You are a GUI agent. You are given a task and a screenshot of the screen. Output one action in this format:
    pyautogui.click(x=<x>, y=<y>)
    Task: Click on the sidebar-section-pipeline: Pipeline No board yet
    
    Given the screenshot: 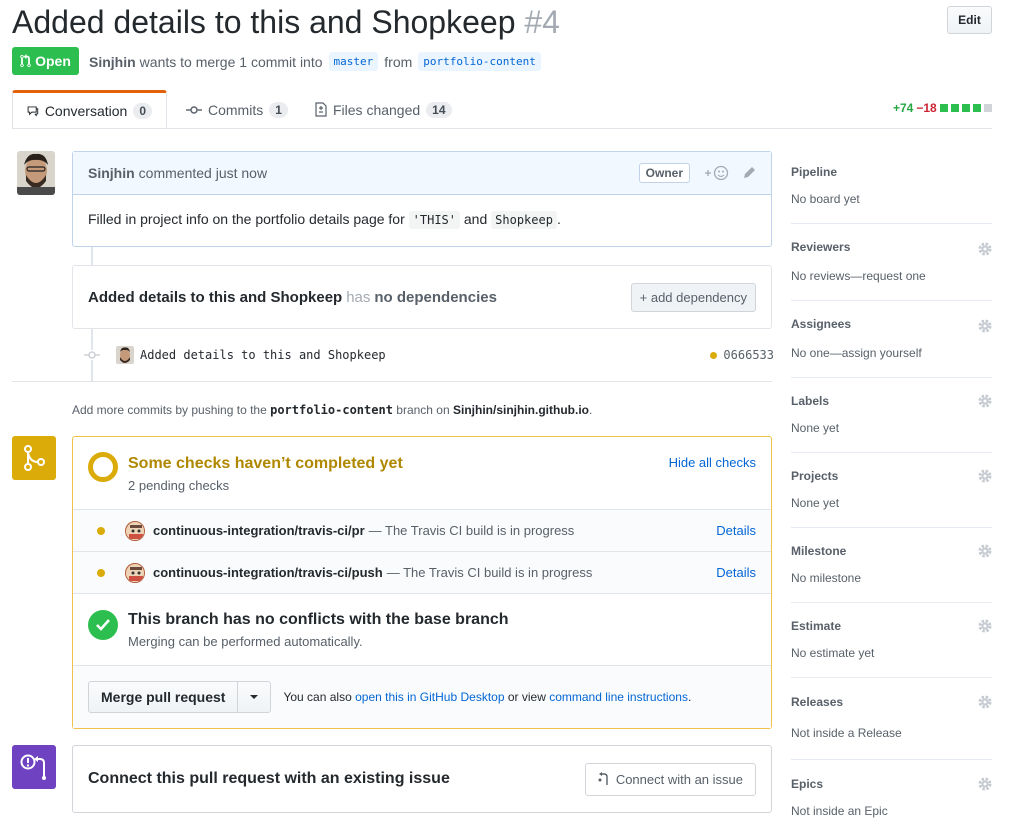 What is the action you would take?
    pyautogui.click(x=891, y=188)
    